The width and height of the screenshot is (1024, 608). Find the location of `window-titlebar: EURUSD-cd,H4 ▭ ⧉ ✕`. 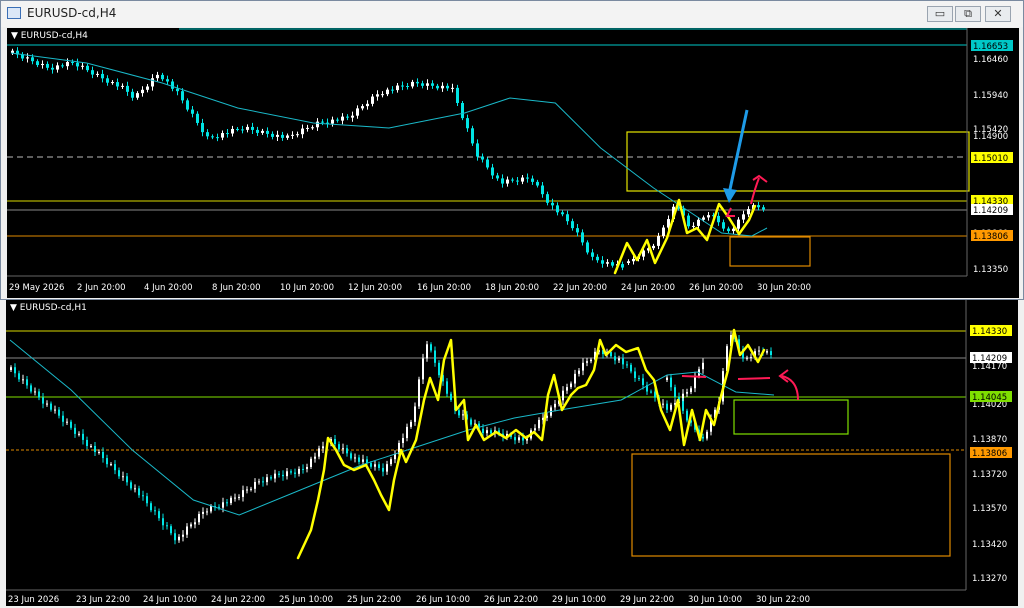

window-titlebar: EURUSD-cd,H4 ▭ ⧉ ✕ is located at coordinates (512, 14).